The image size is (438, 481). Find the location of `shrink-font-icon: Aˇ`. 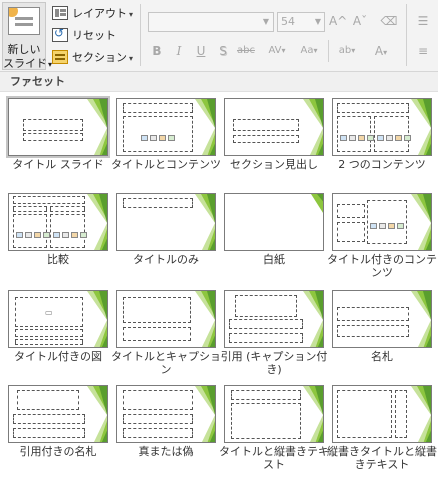

shrink-font-icon: Aˇ is located at coordinates (360, 21).